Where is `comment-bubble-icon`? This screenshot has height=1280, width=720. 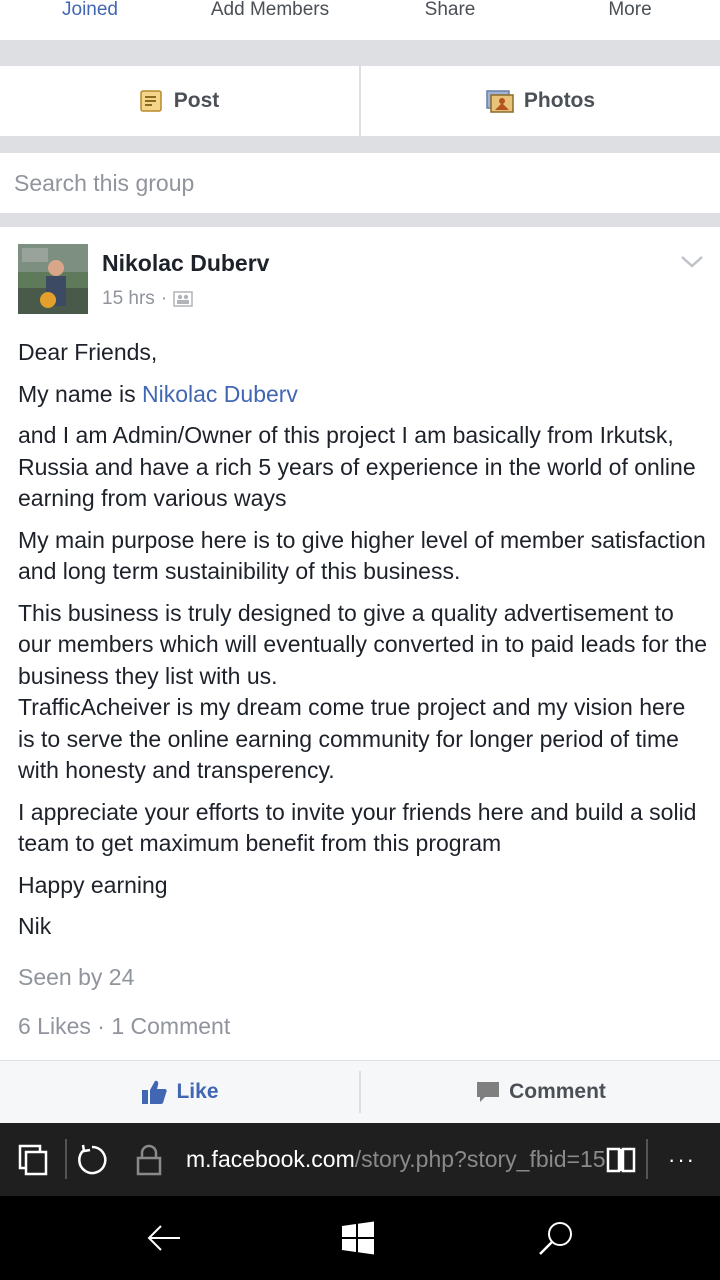 comment-bubble-icon is located at coordinates (488, 1092).